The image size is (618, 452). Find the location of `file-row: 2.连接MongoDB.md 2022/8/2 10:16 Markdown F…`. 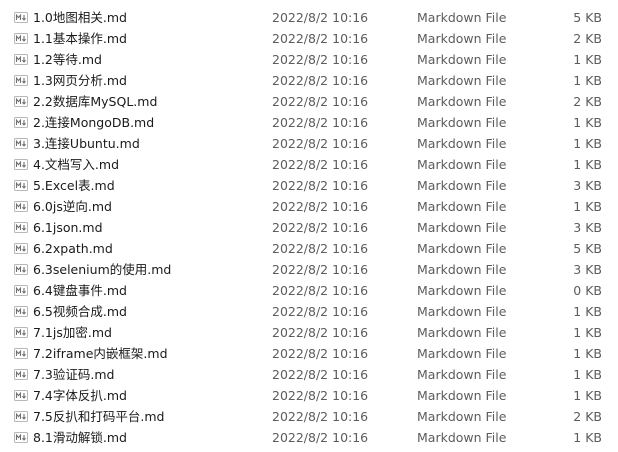

file-row: 2.连接MongoDB.md 2022/8/2 10:16 Markdown F… is located at coordinates (309, 122).